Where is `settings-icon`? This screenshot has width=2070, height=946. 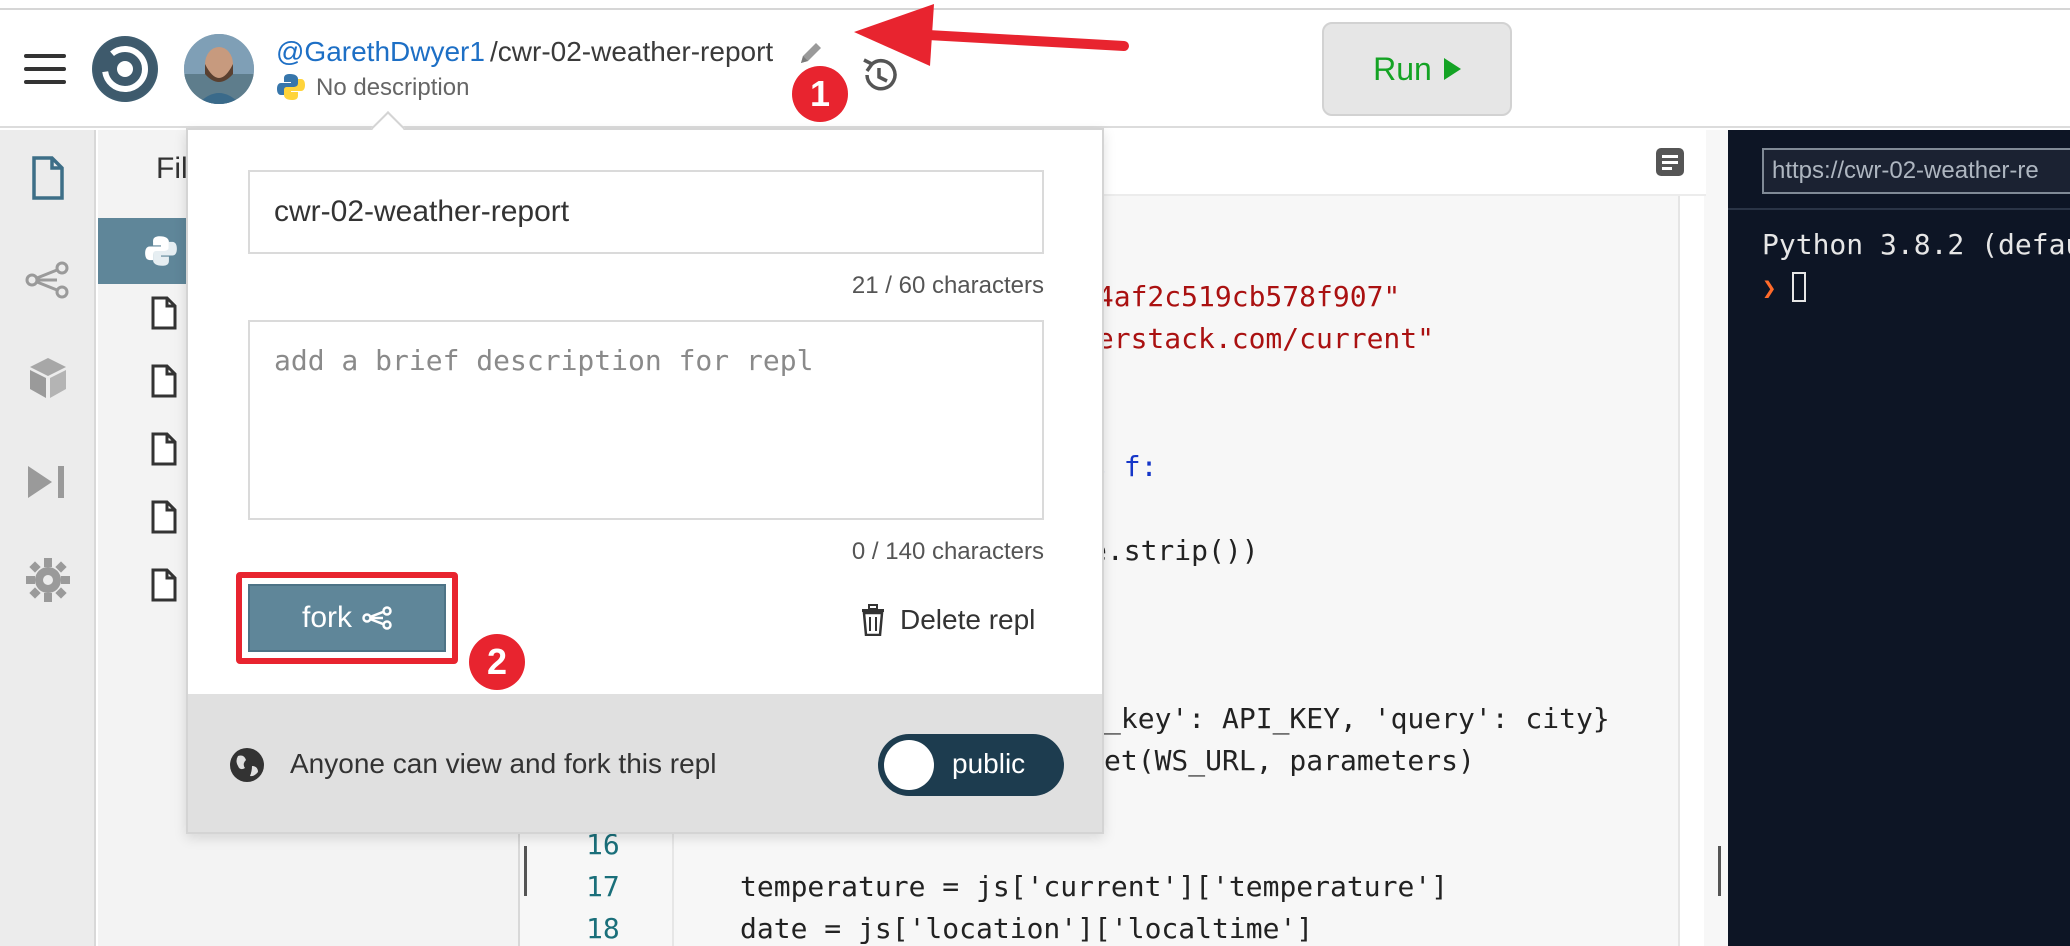 settings-icon is located at coordinates (48, 580).